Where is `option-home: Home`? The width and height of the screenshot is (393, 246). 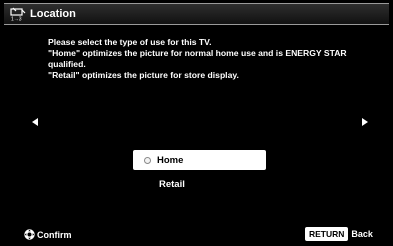 option-home: Home is located at coordinates (199, 160).